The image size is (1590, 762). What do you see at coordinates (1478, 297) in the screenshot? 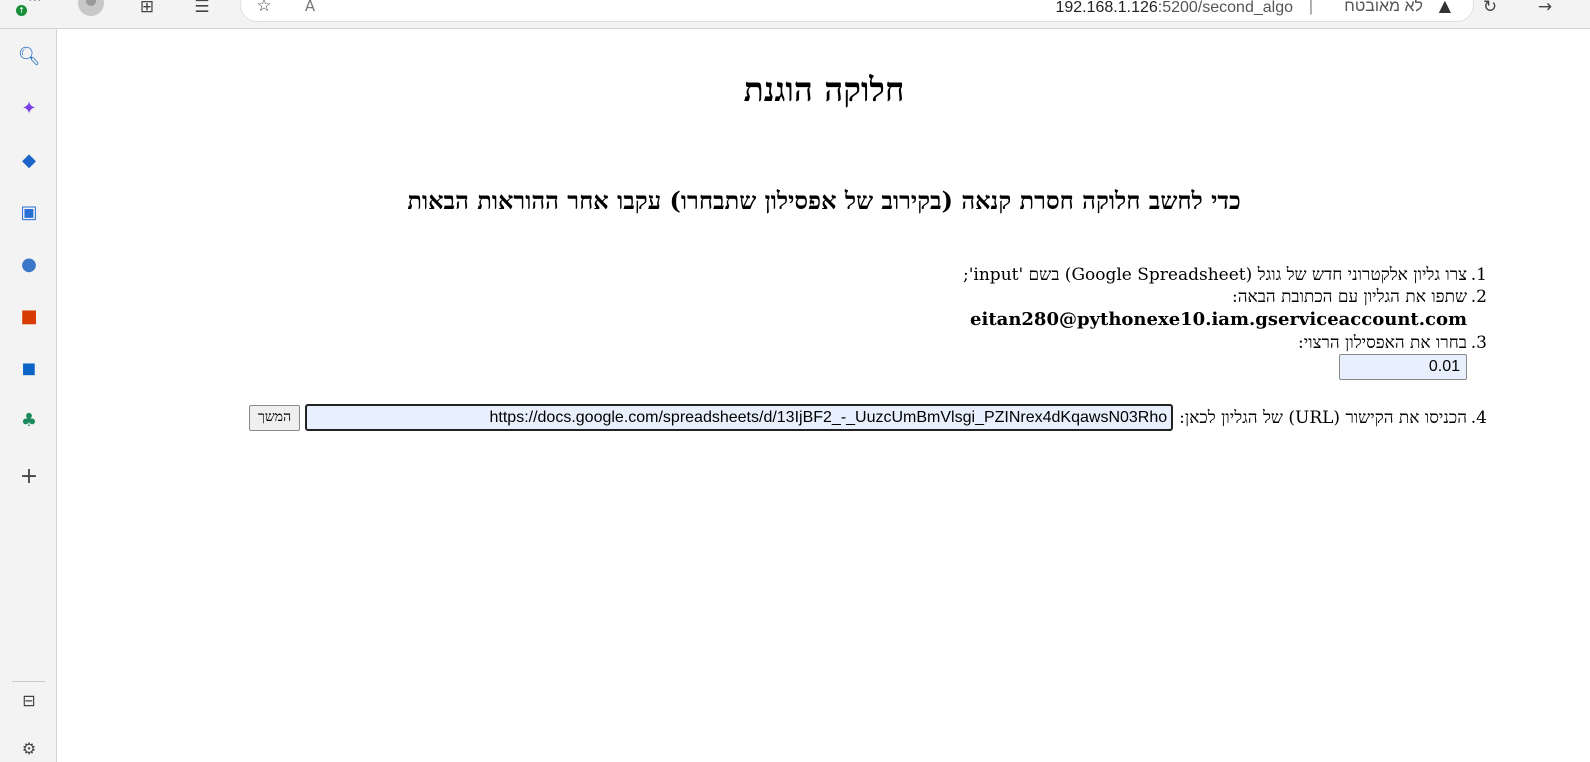
I see `step-number: 2.` at bounding box center [1478, 297].